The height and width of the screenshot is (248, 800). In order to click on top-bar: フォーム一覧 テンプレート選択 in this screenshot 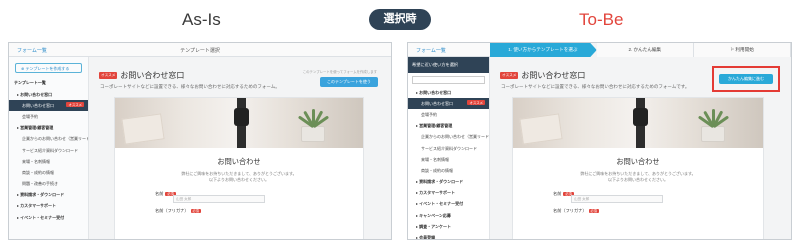, I will do `click(200, 50)`.